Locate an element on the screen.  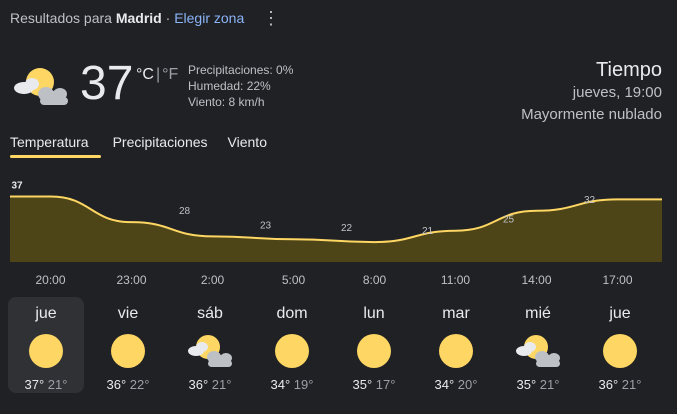
forecast-temps: 37° 21° is located at coordinates (46, 384).